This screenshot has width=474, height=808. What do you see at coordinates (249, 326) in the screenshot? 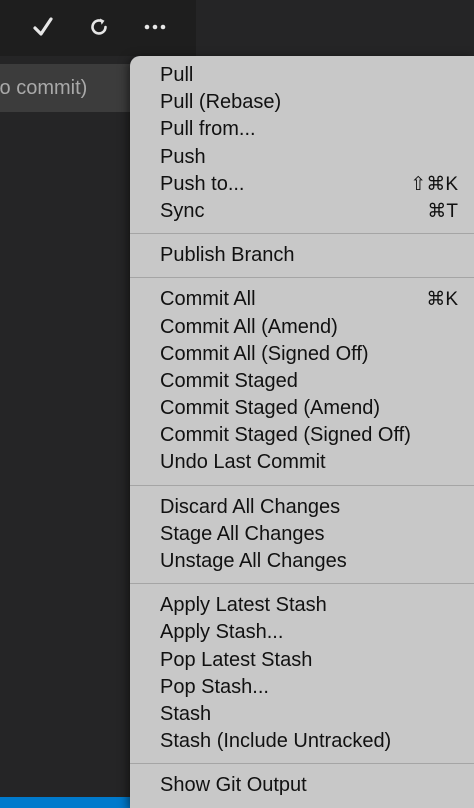
I see `menu-item-label: Commit All (Amend)` at bounding box center [249, 326].